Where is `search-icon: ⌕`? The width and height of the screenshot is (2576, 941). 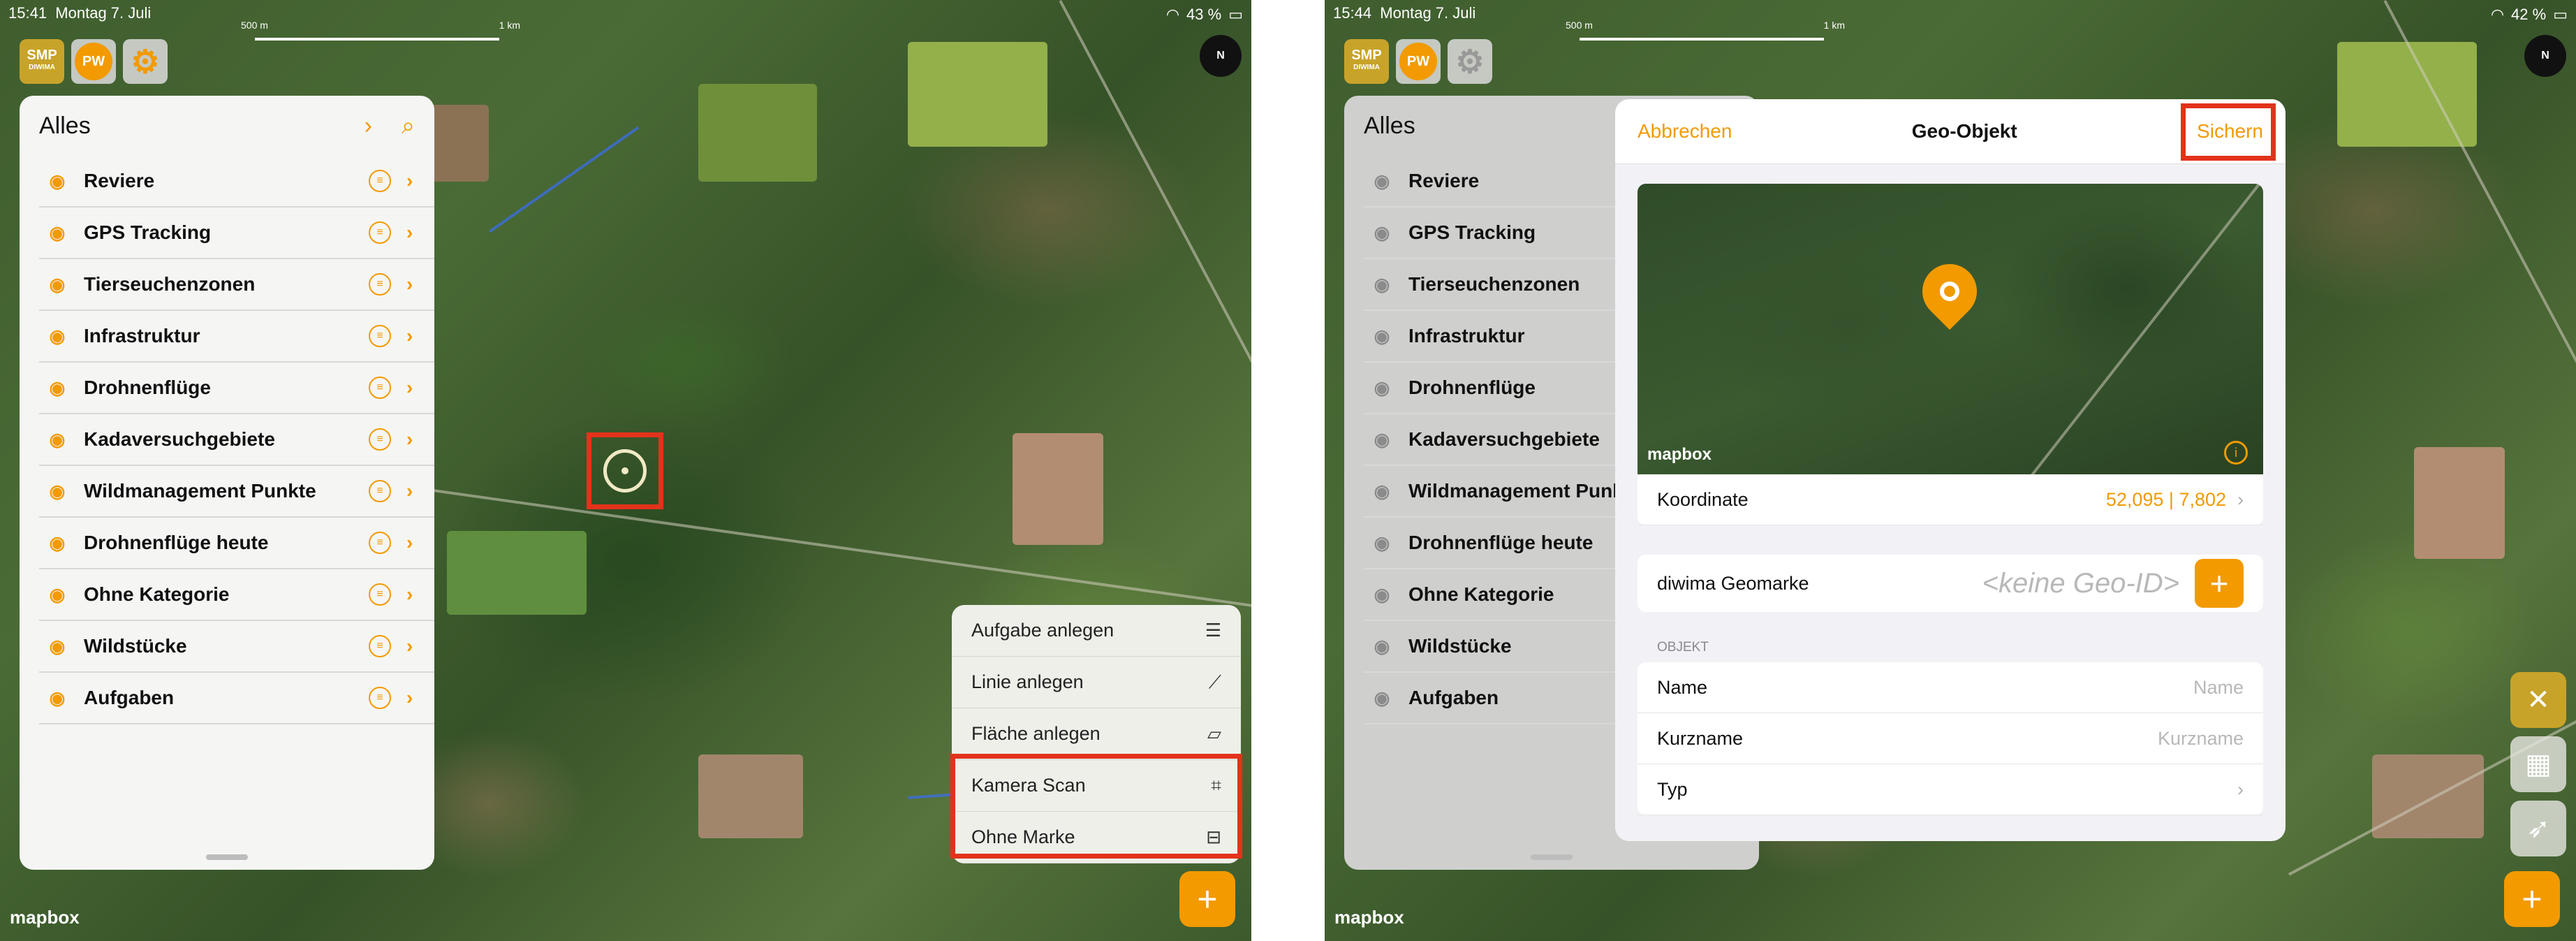 search-icon: ⌕ is located at coordinates (408, 126).